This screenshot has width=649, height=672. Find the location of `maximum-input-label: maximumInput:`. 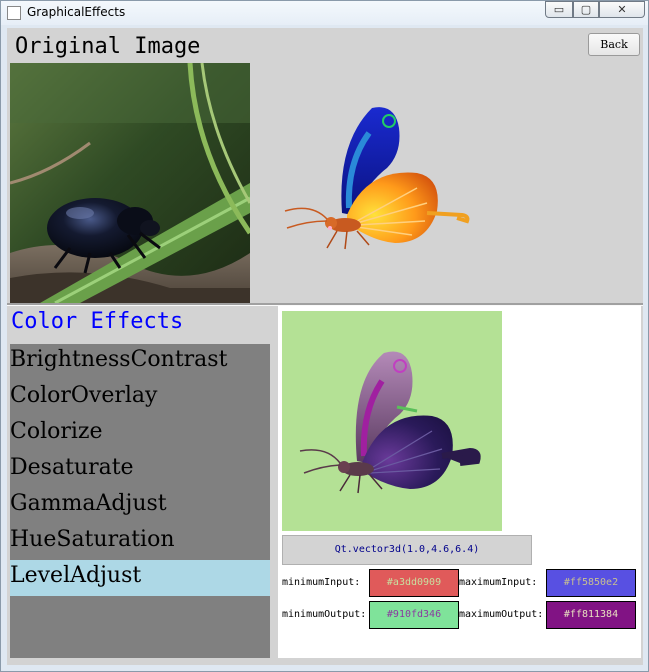

maximum-input-label: maximumInput: is located at coordinates (498, 582).